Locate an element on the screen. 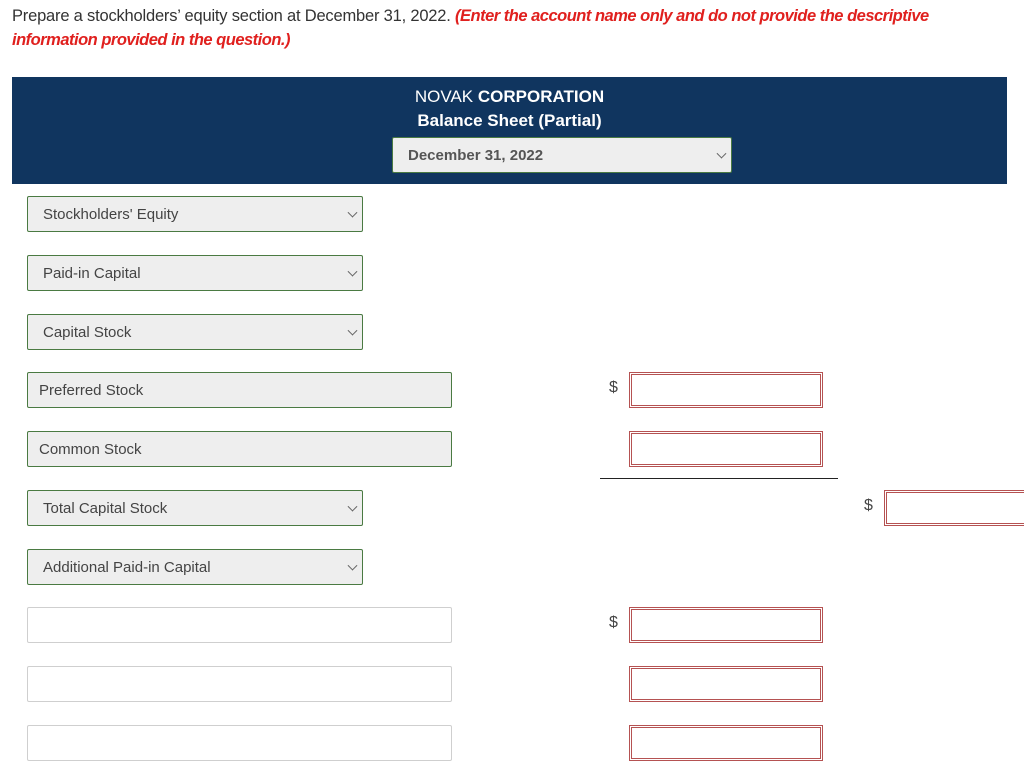 The image size is (1024, 761). account-select: Paid-in Capital is located at coordinates (195, 273).